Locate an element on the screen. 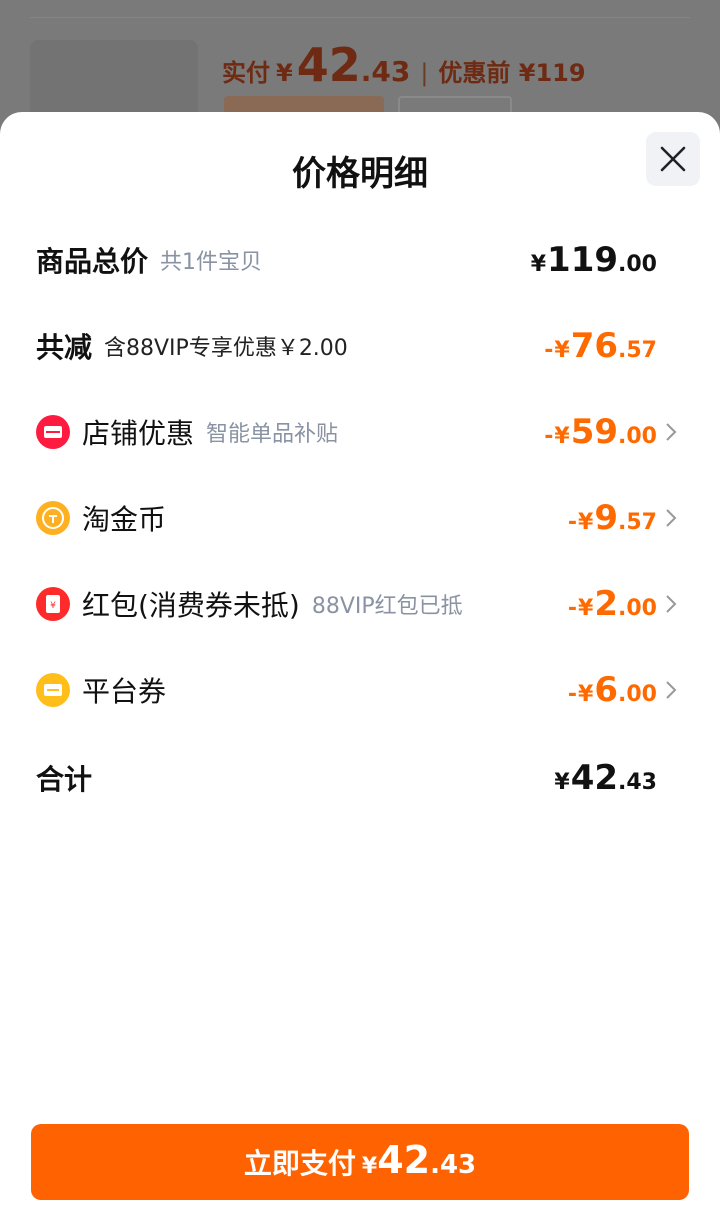 This screenshot has width=720, height=1224. amount-int: 119 is located at coordinates (583, 260).